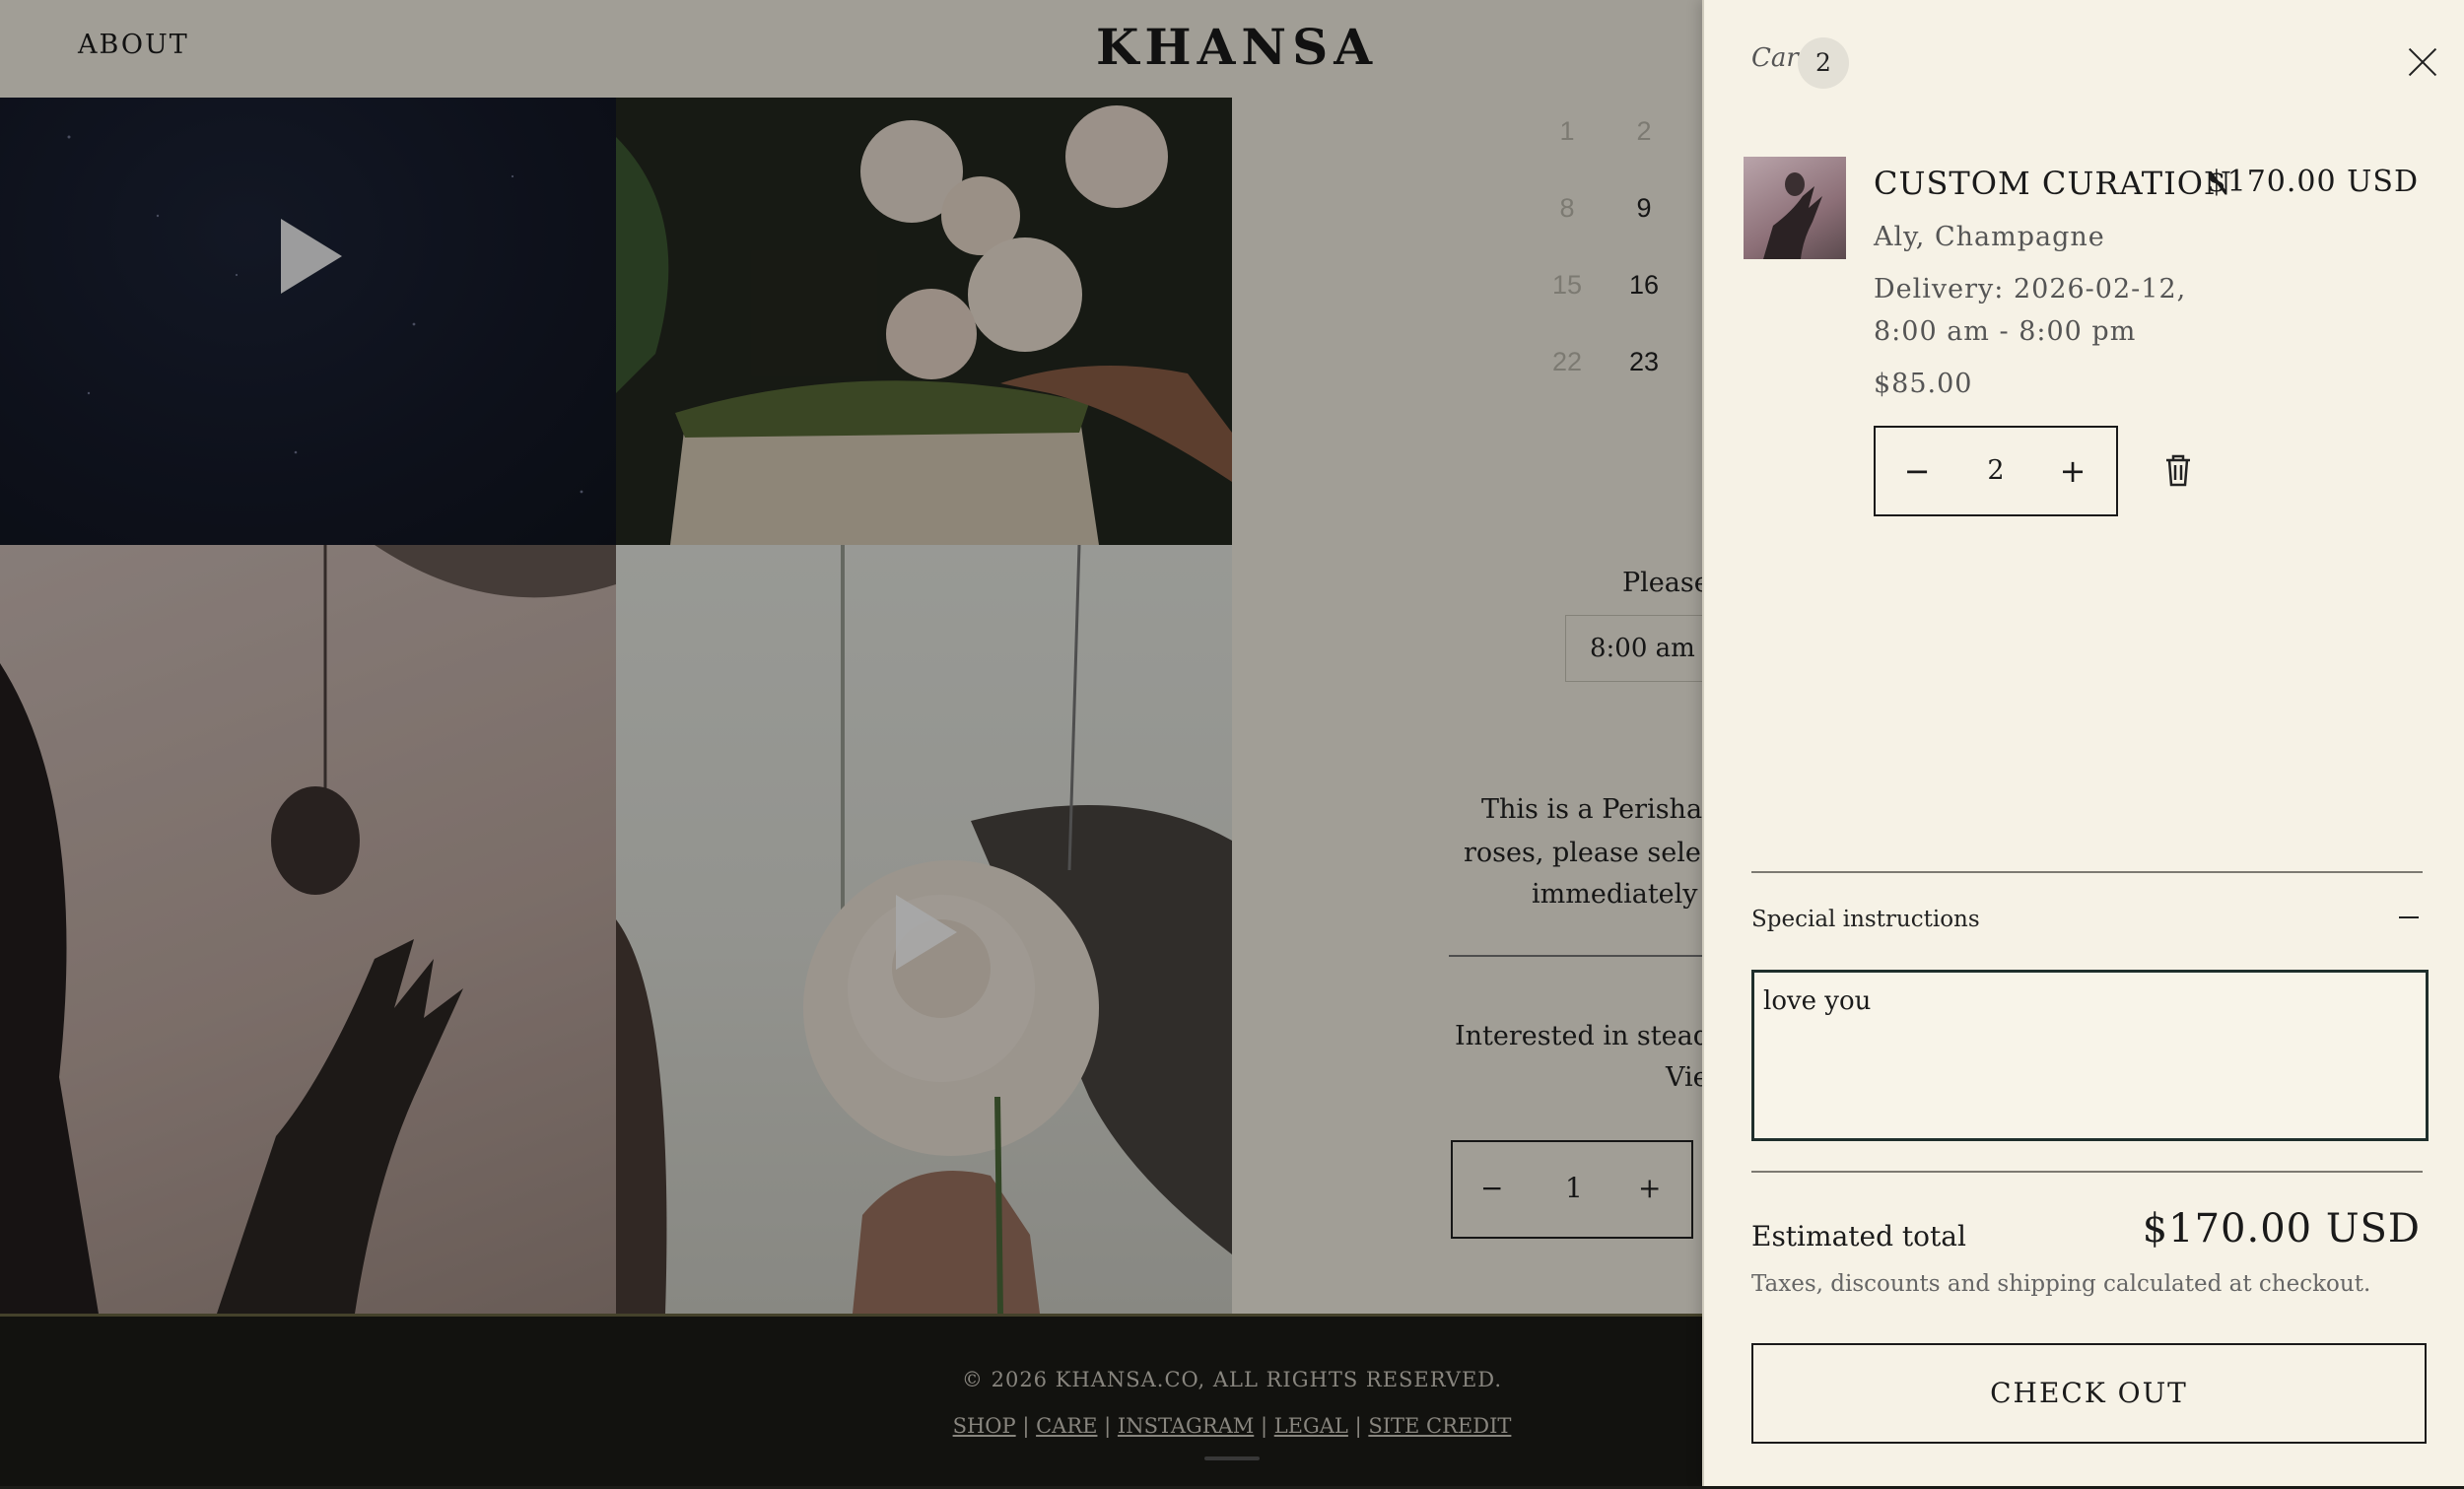  I want to click on item-thumbnail, so click(1795, 208).